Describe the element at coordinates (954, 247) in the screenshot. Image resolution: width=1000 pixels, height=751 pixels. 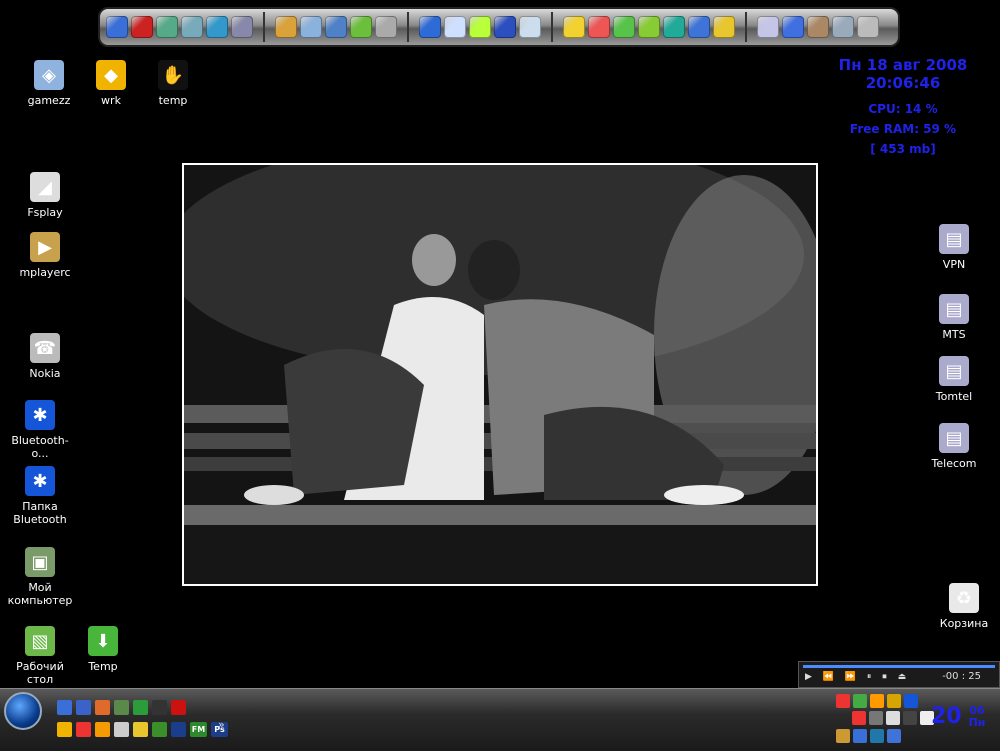
I see `desktop-icon-vpn: ▤ VPN` at that location.